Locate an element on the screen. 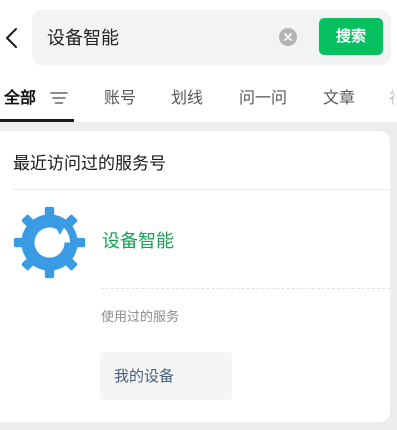 This screenshot has height=430, width=397. avatar is located at coordinates (49, 242).